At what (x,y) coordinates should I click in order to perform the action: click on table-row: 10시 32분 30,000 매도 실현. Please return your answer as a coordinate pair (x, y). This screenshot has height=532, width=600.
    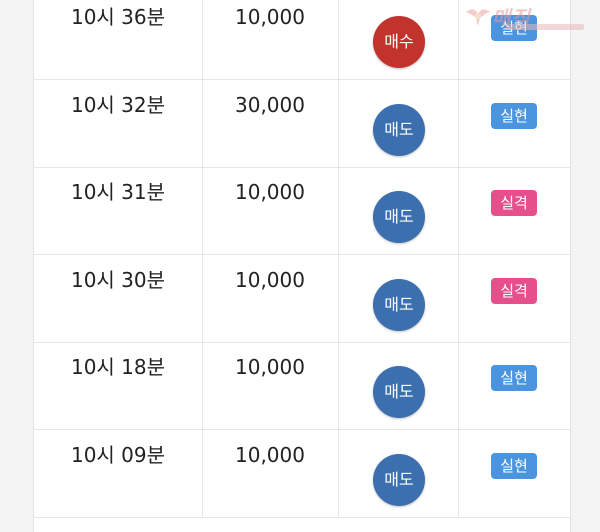
    Looking at the image, I should click on (302, 124).